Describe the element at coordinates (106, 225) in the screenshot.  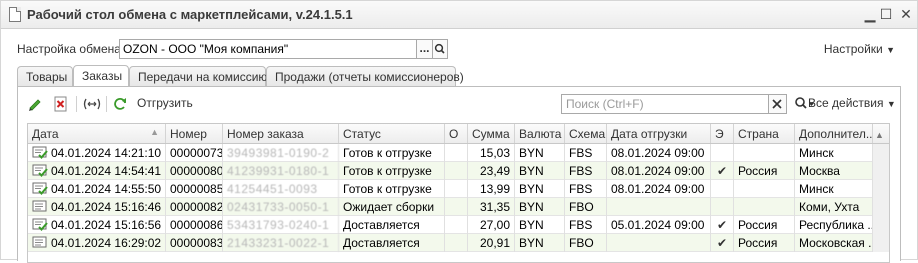
I see `cell-date-text: 04.01.2024 15:16:56` at that location.